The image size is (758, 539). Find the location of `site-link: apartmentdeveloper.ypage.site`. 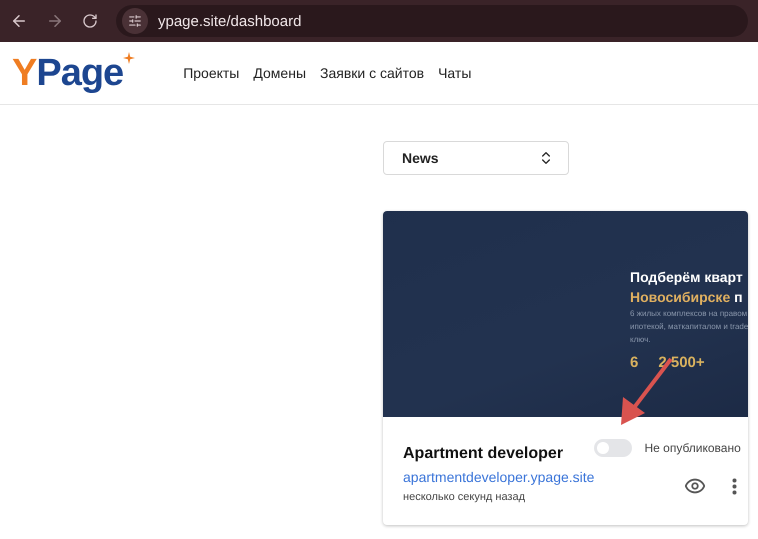

site-link: apartmentdeveloper.ypage.site is located at coordinates (498, 477).